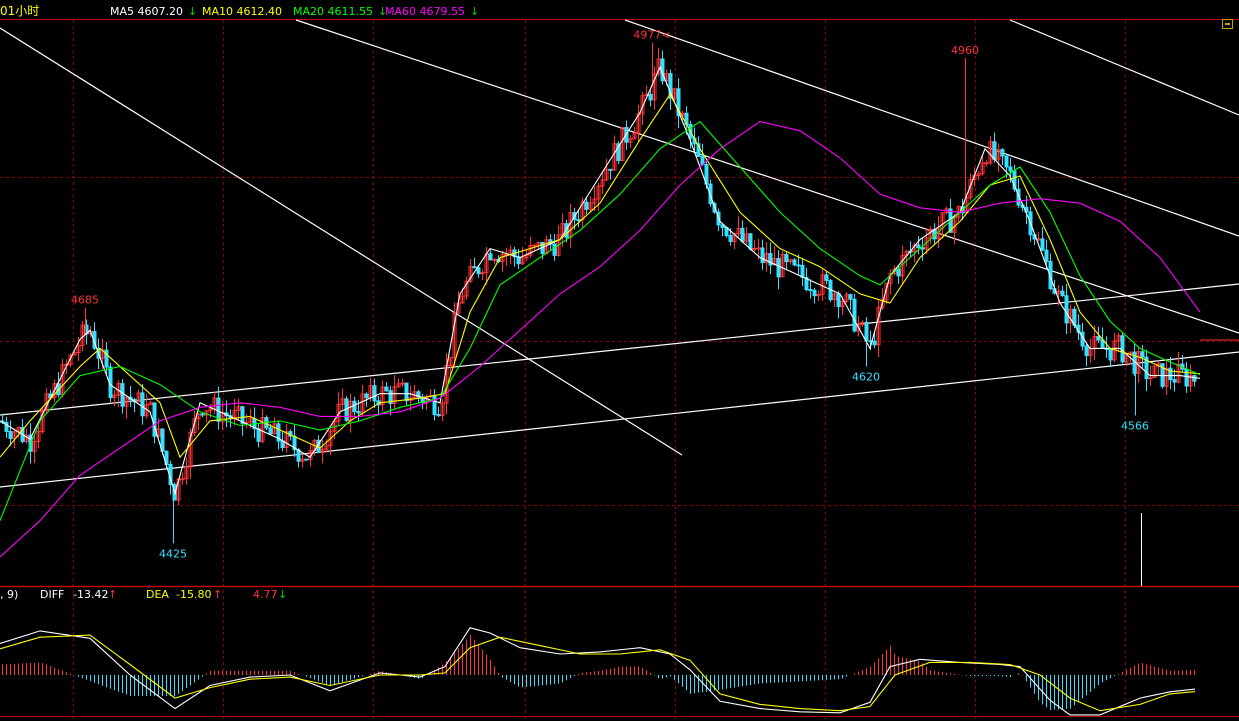  What do you see at coordinates (52, 594) in the screenshot?
I see `diff-label: DIFF` at bounding box center [52, 594].